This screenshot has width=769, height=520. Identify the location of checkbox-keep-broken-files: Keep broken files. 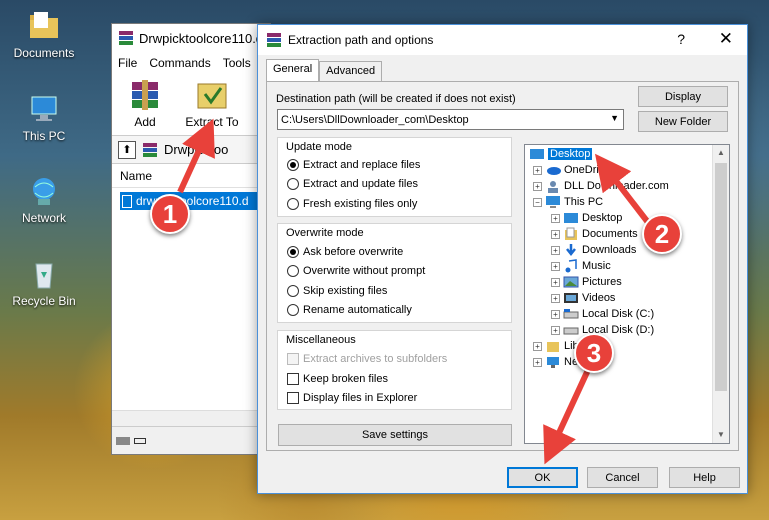
(337, 379).